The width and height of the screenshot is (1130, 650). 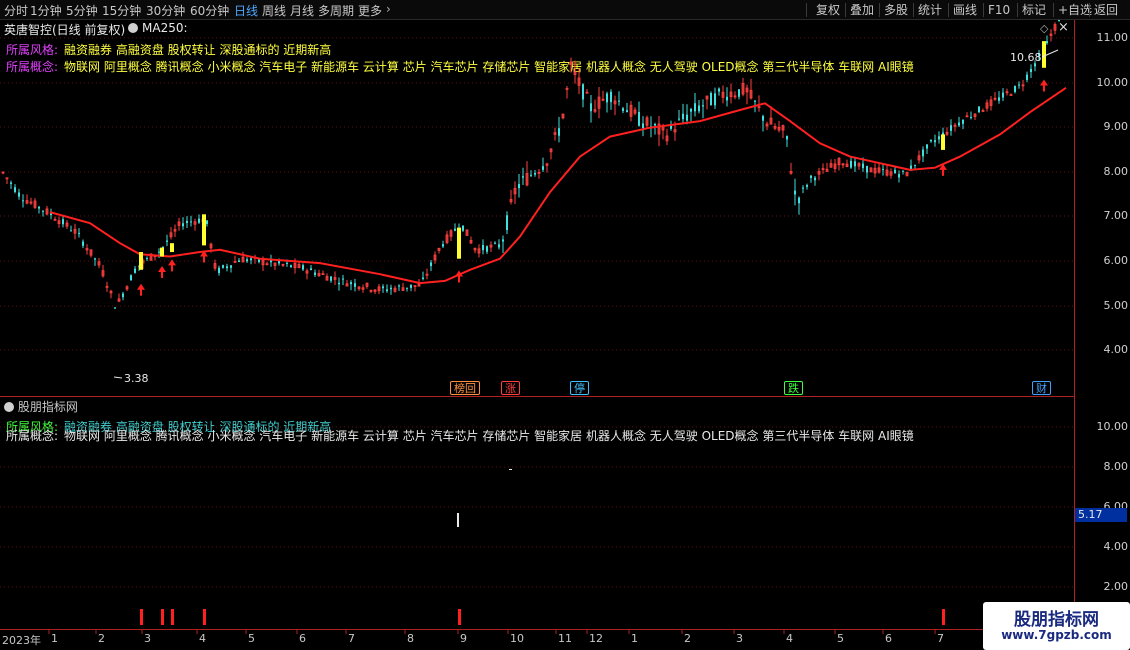 I want to click on event-badge: 跌, so click(x=793, y=388).